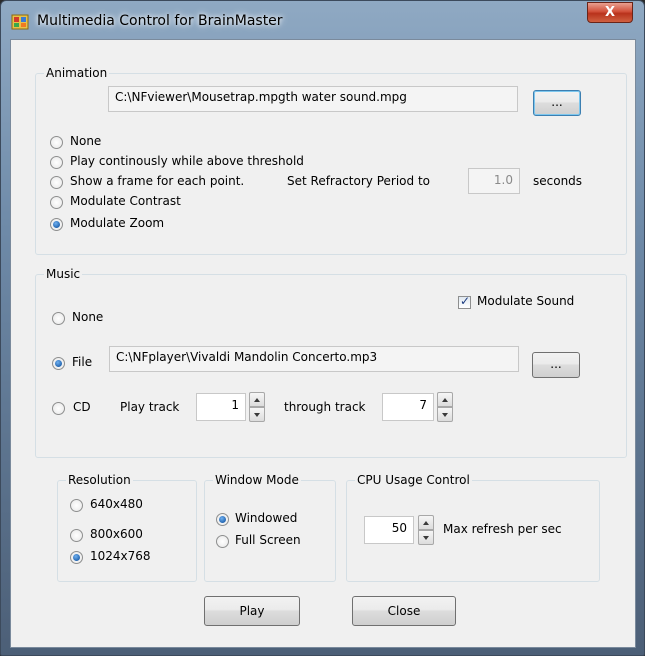 The image size is (645, 656). What do you see at coordinates (150, 407) in the screenshot?
I see `play-track-label: Play track` at bounding box center [150, 407].